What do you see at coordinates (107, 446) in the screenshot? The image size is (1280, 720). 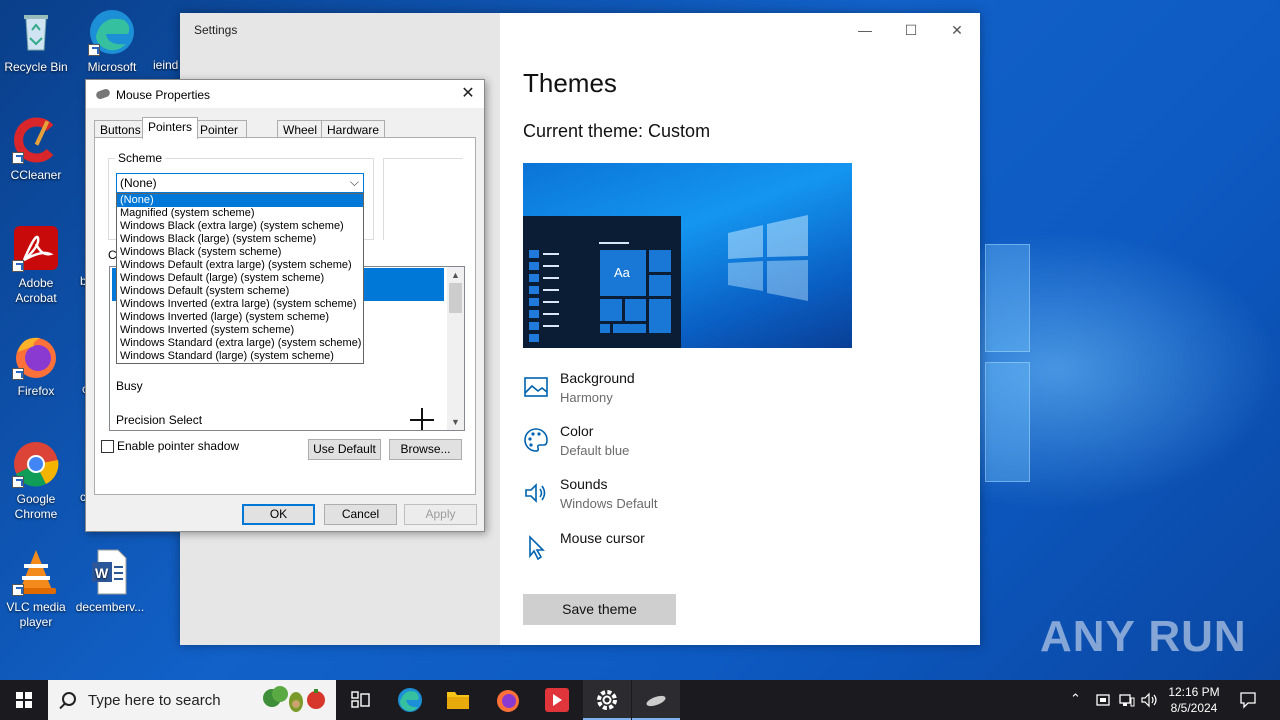 I see `enable-pointer-shadow-checkbox` at bounding box center [107, 446].